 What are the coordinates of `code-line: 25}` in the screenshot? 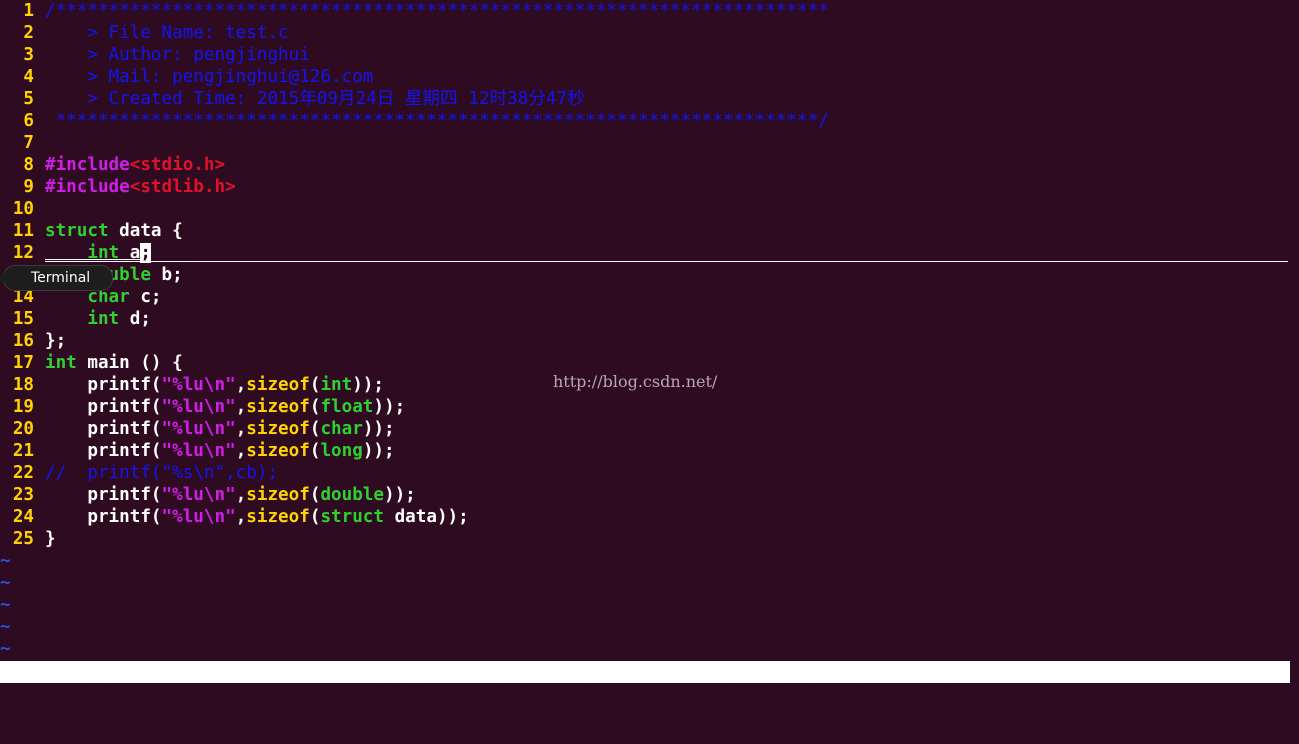 It's located at (28, 539).